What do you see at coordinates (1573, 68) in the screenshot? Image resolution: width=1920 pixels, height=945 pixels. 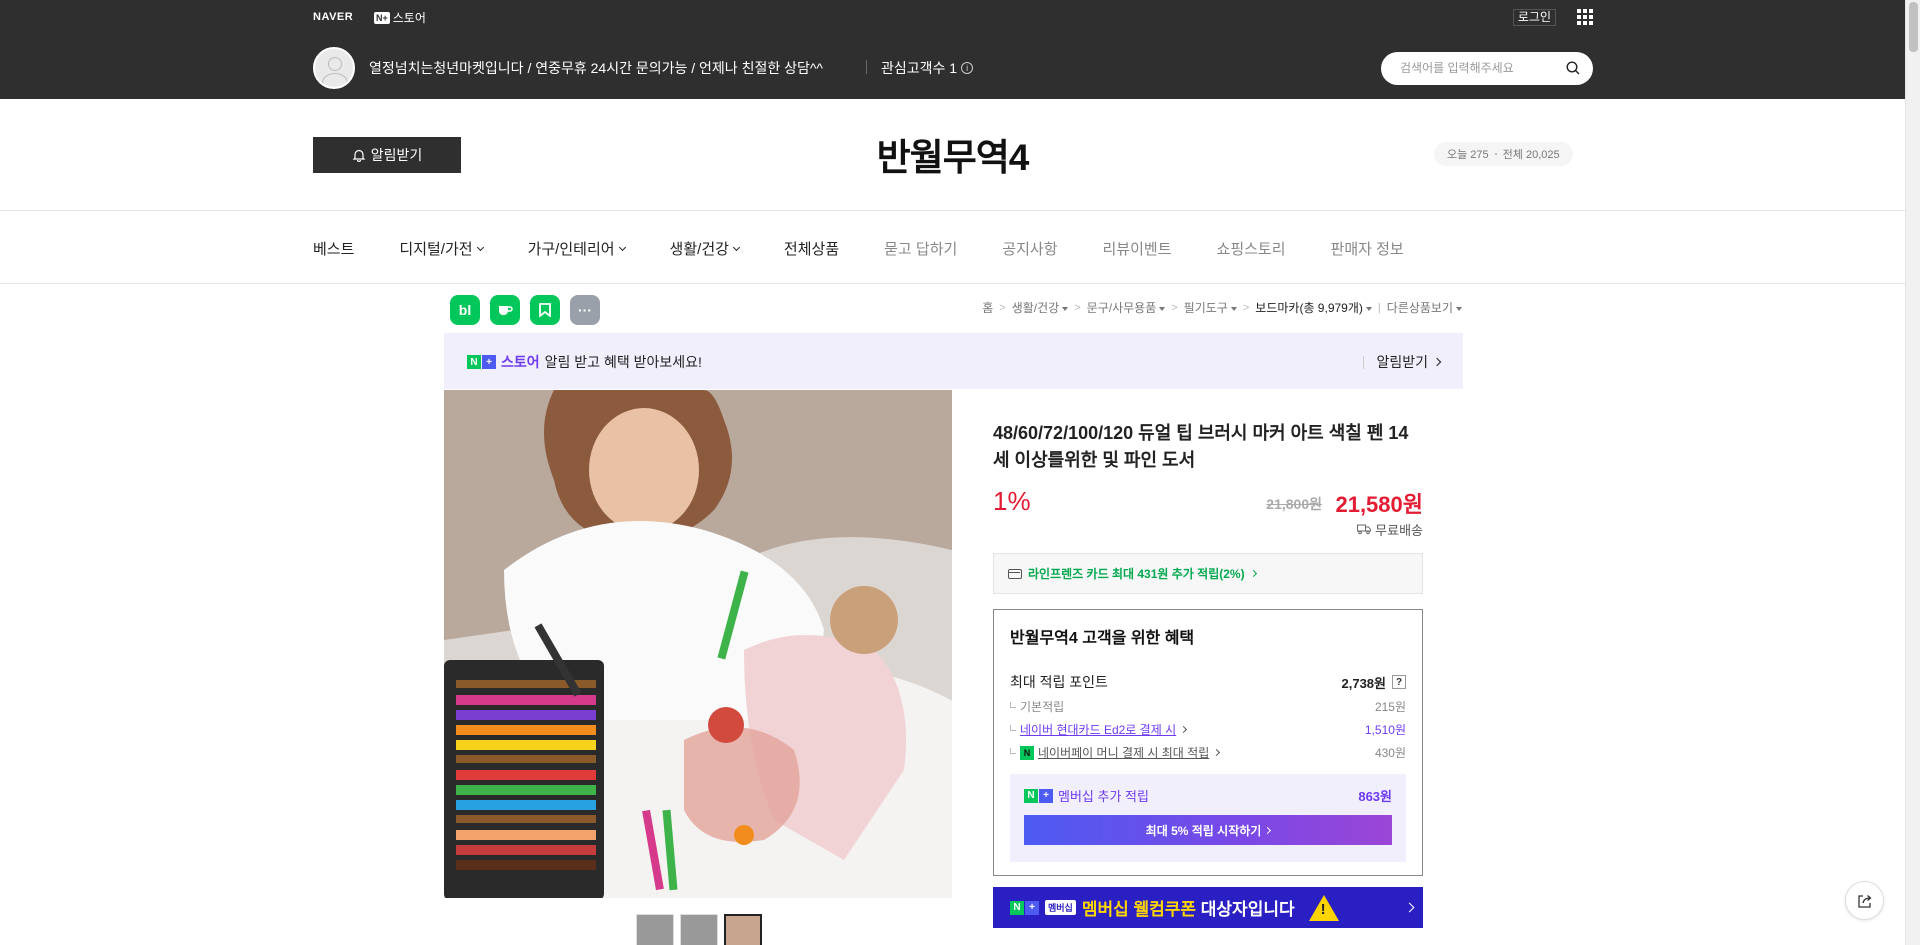 I see `search-icon` at bounding box center [1573, 68].